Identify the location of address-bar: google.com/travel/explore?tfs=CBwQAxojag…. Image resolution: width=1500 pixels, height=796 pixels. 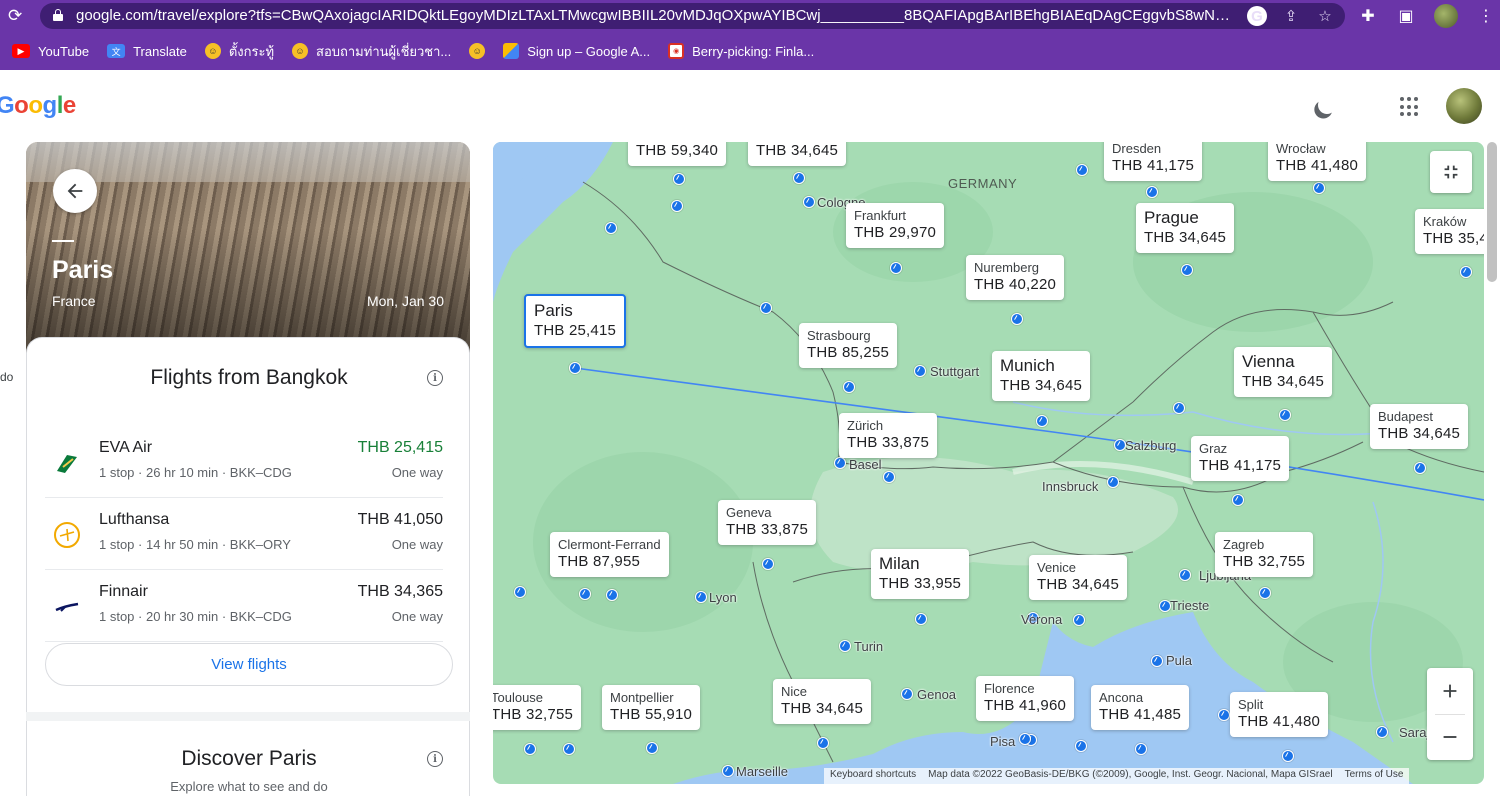
(692, 16).